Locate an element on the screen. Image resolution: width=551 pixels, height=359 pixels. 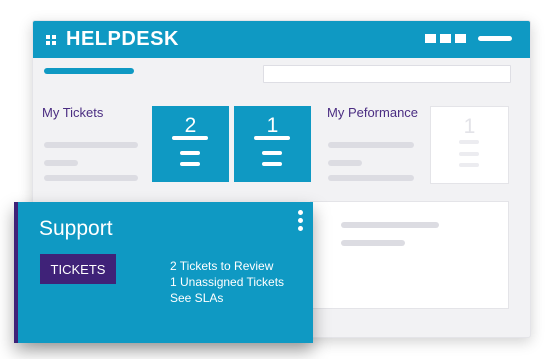
active-tab-indicator is located at coordinates (89, 71).